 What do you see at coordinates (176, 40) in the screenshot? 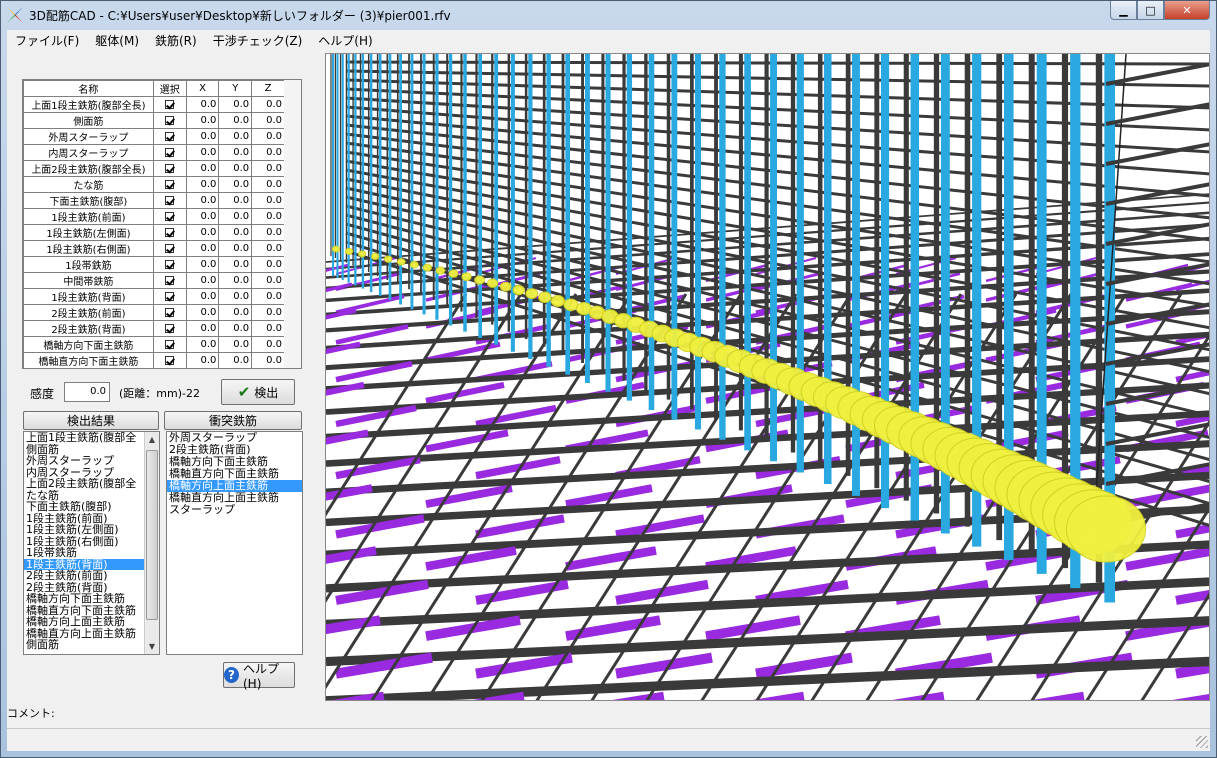
I see `menu-rebar: 鉄筋(R)` at bounding box center [176, 40].